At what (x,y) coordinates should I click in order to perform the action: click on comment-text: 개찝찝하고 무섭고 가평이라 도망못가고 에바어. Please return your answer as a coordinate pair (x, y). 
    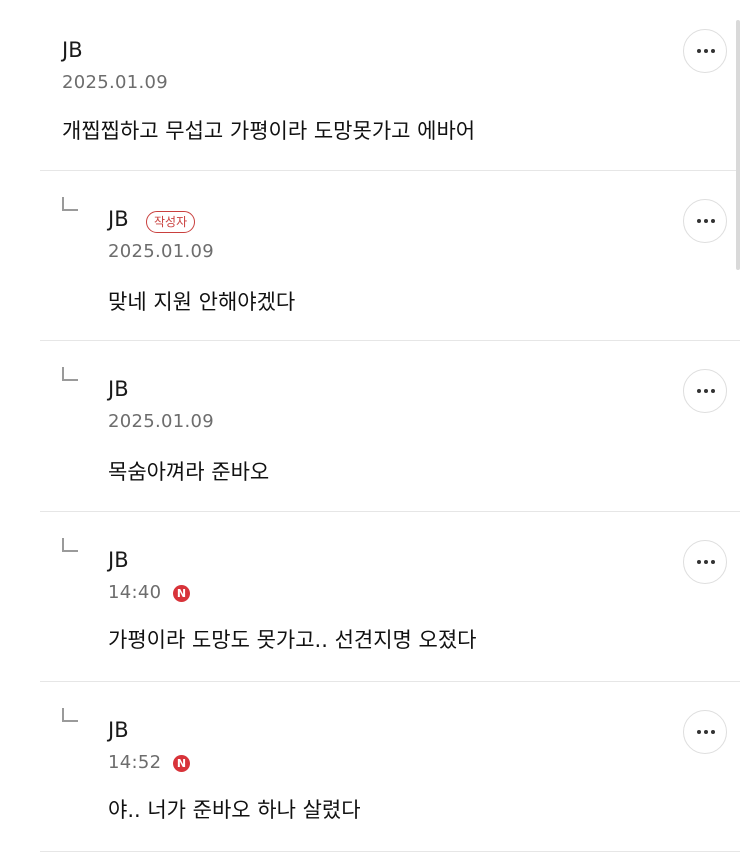
    Looking at the image, I should click on (269, 131).